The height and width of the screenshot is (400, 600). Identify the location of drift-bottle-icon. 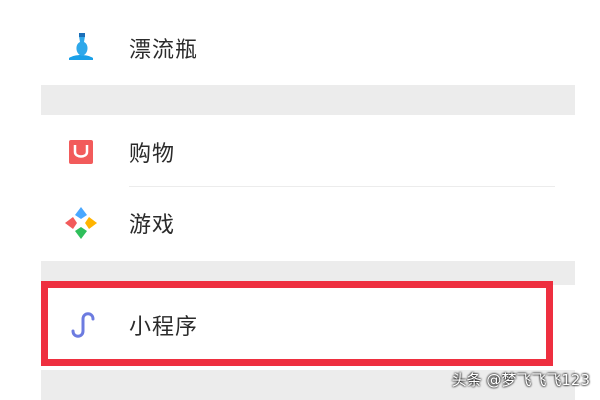
(81, 48).